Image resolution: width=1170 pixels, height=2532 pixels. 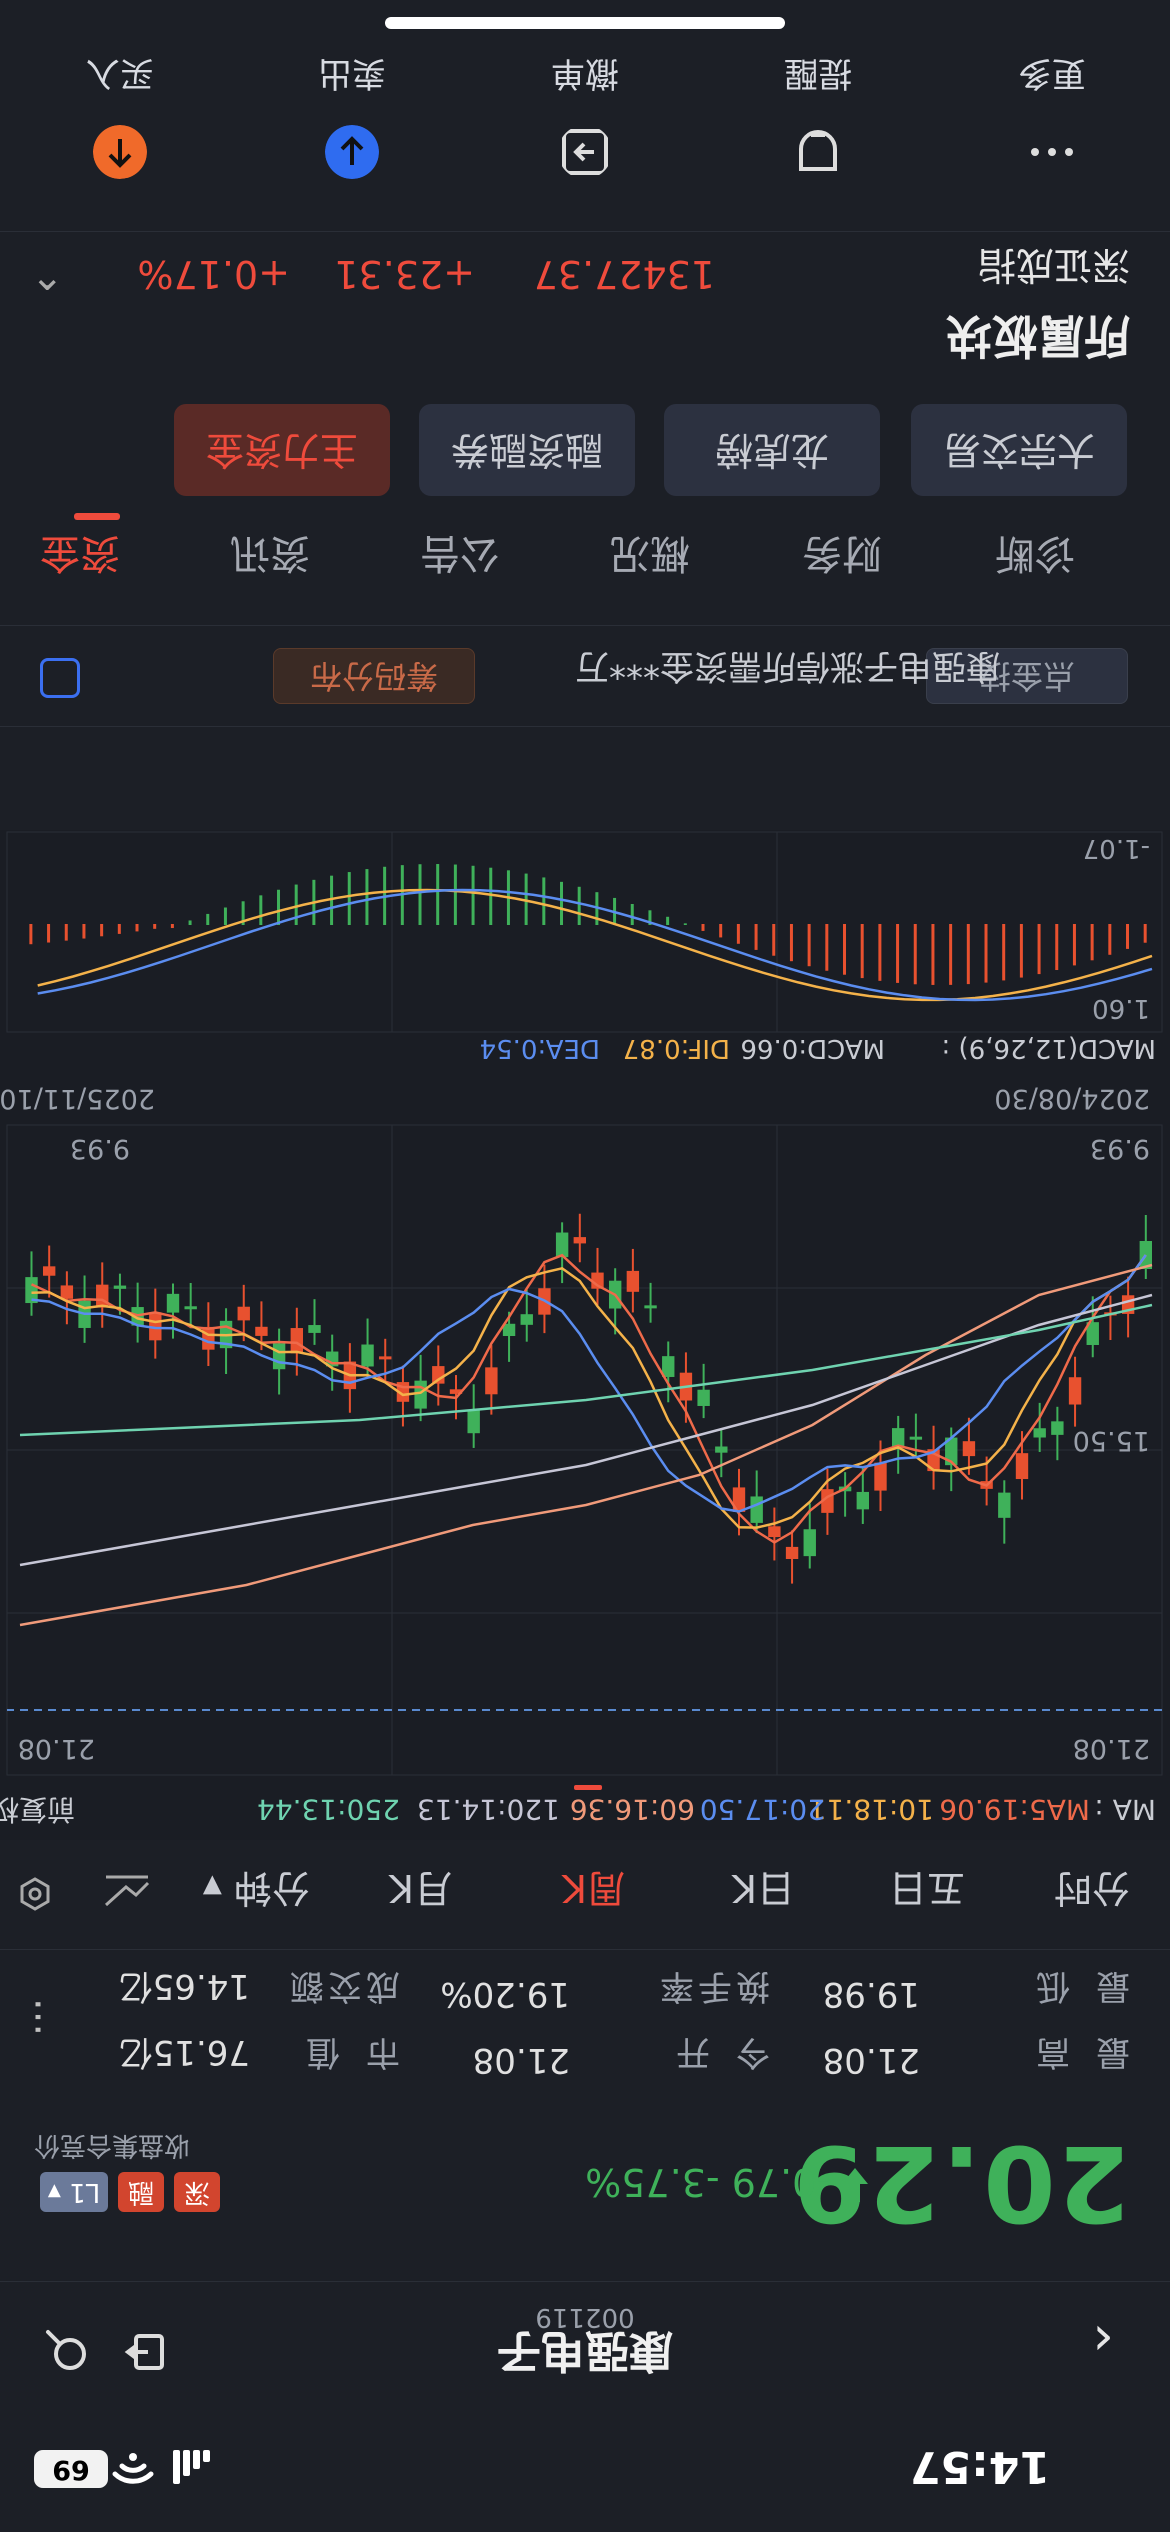 I want to click on switch-stock-icon, so click(x=146, y=2352).